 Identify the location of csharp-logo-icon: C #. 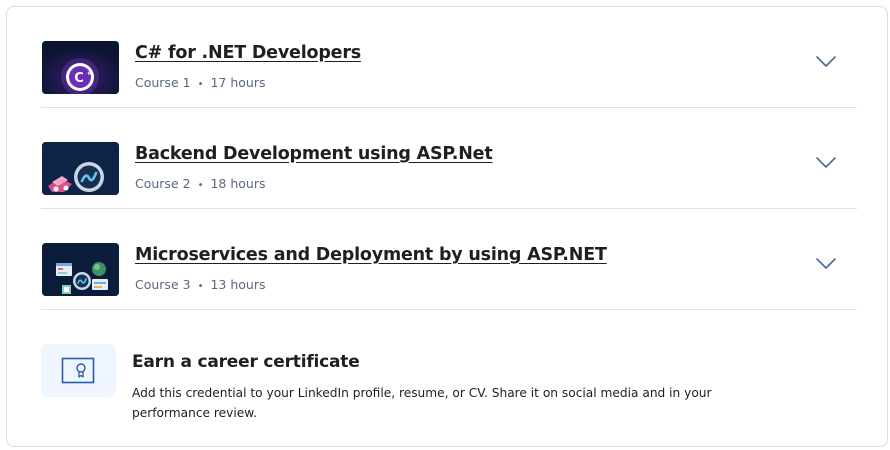
(80, 67).